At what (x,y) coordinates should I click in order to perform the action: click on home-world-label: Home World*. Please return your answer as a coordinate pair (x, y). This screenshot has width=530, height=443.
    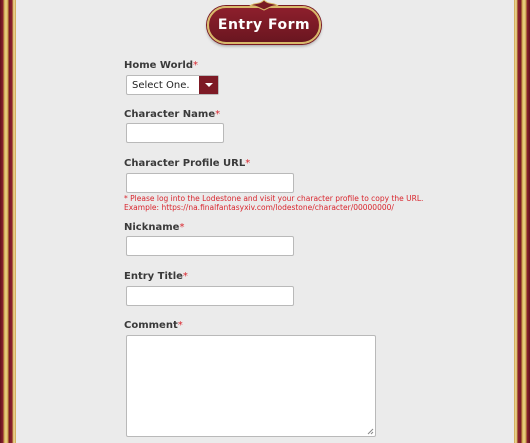
    Looking at the image, I should click on (161, 65).